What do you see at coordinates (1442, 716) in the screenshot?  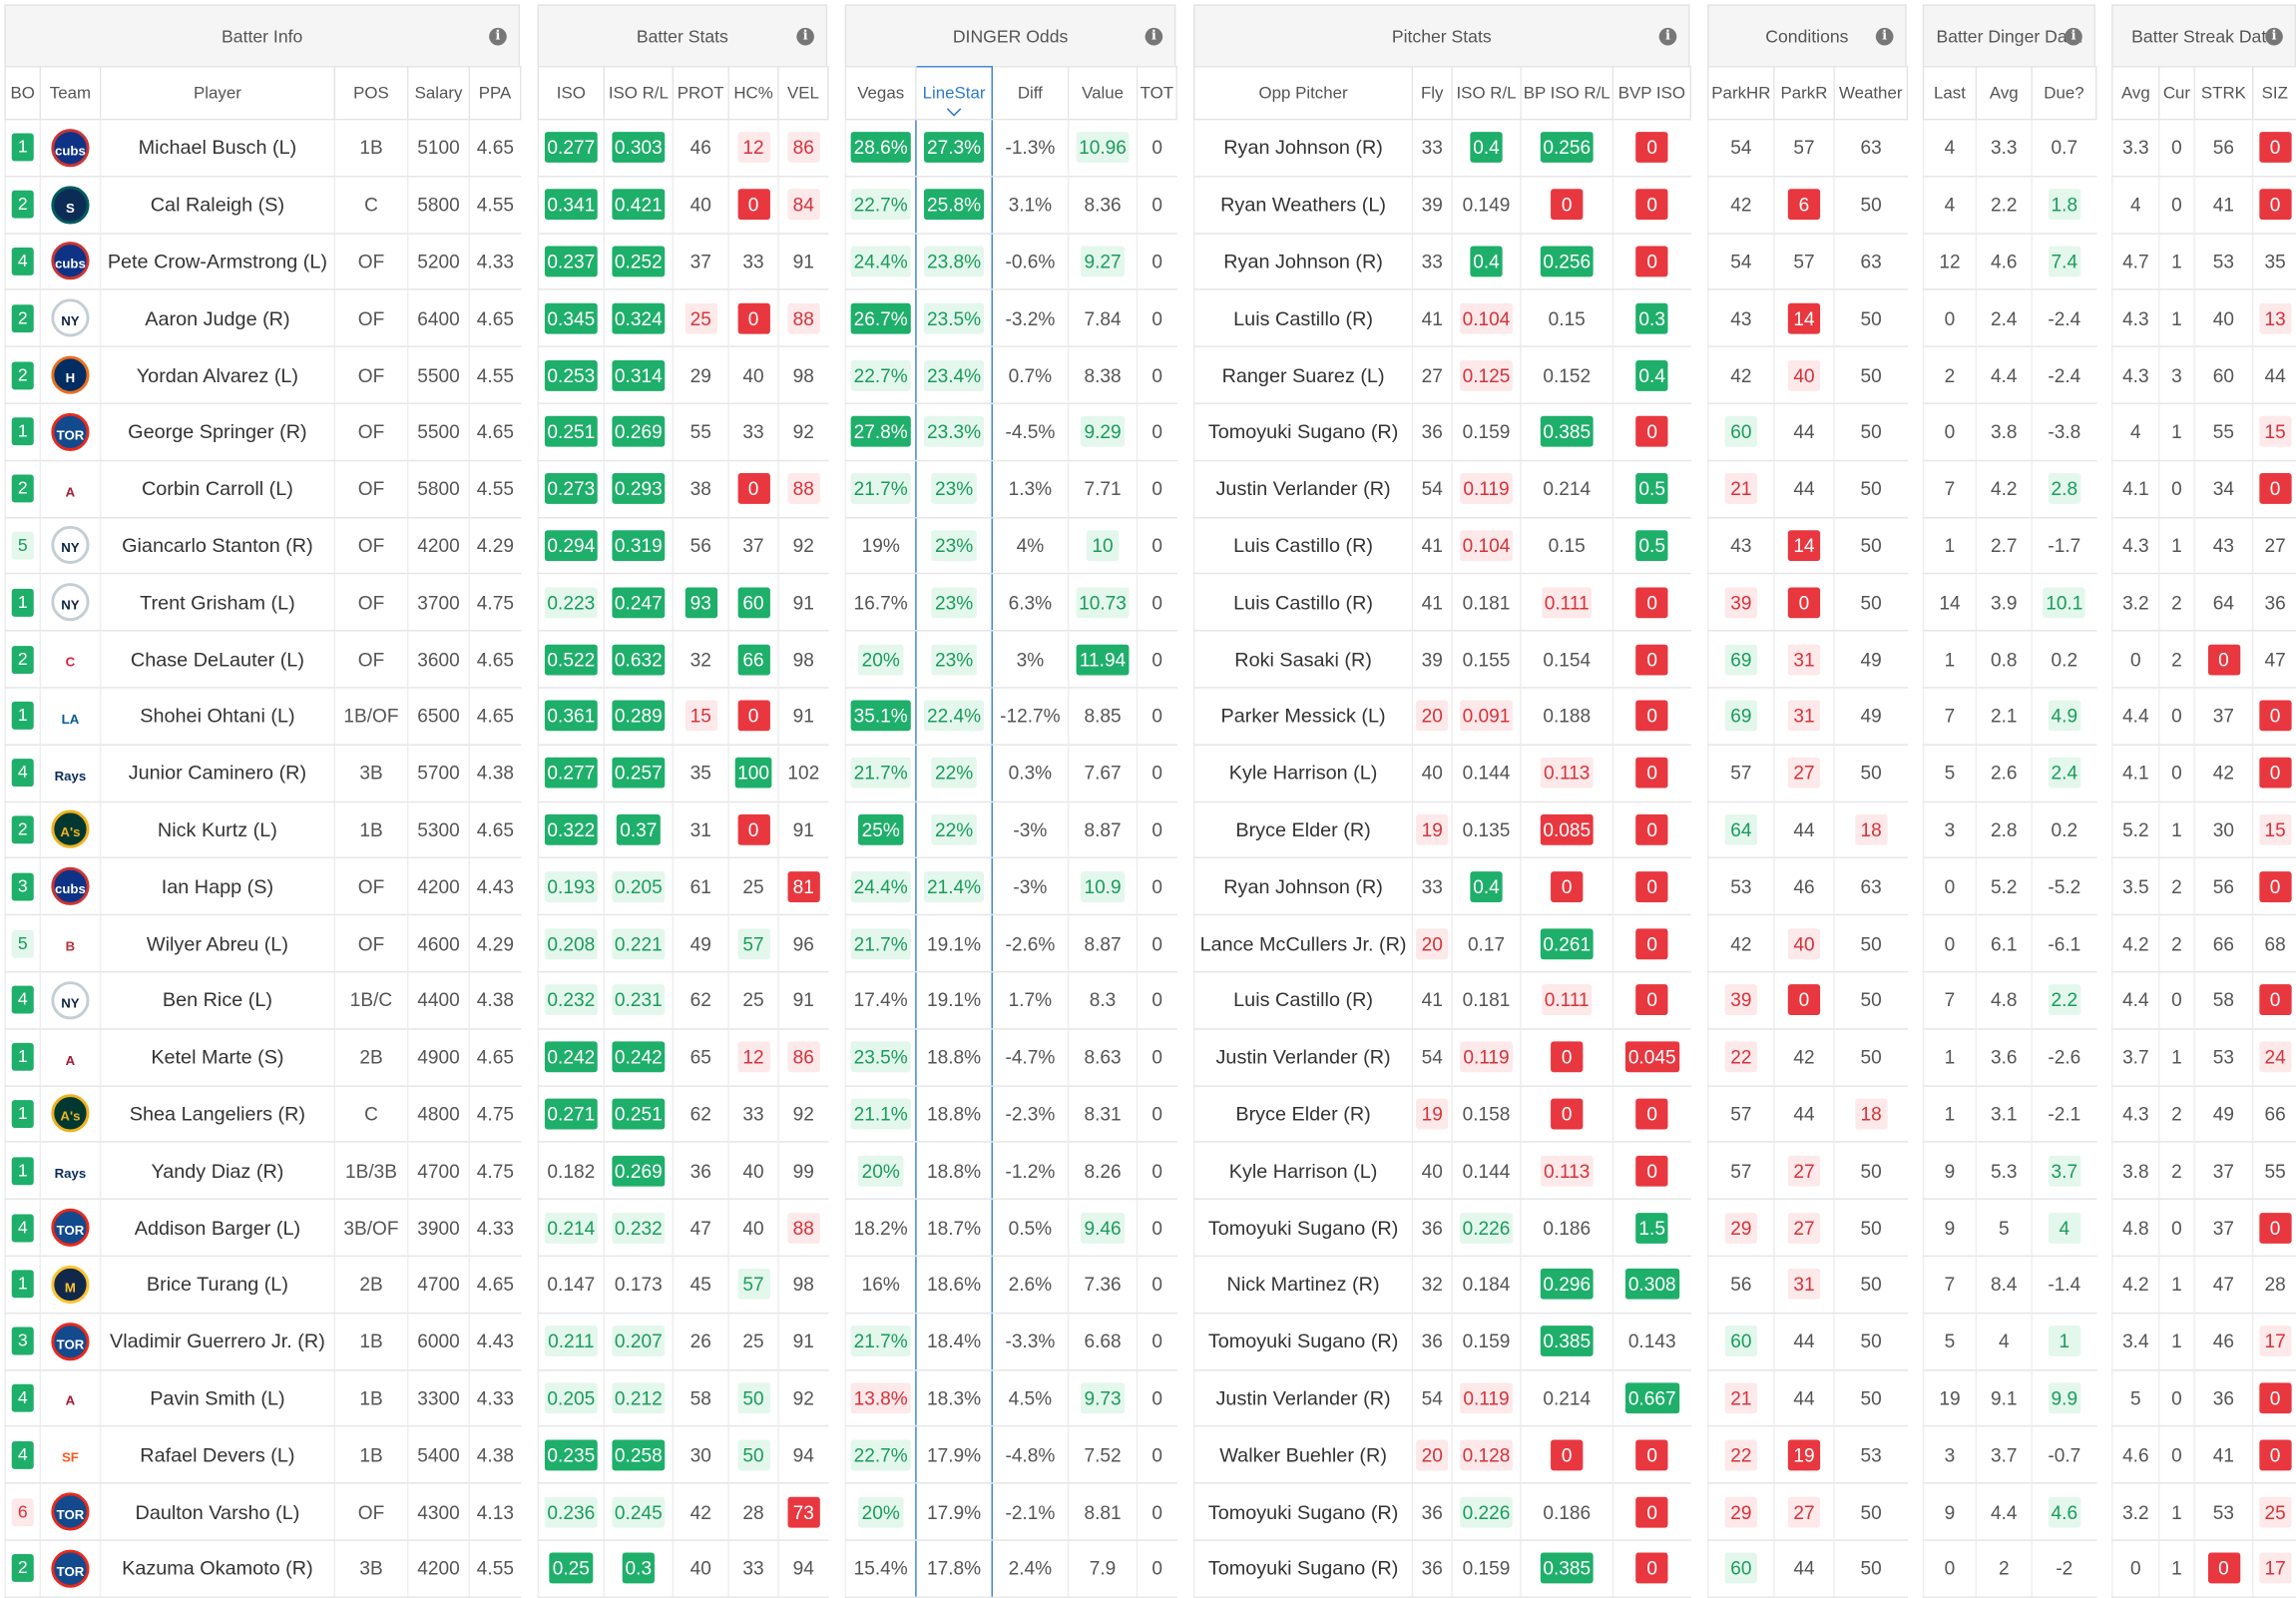 I see `table-row: Parker Messick (L) 20 0.091 0.188 0` at bounding box center [1442, 716].